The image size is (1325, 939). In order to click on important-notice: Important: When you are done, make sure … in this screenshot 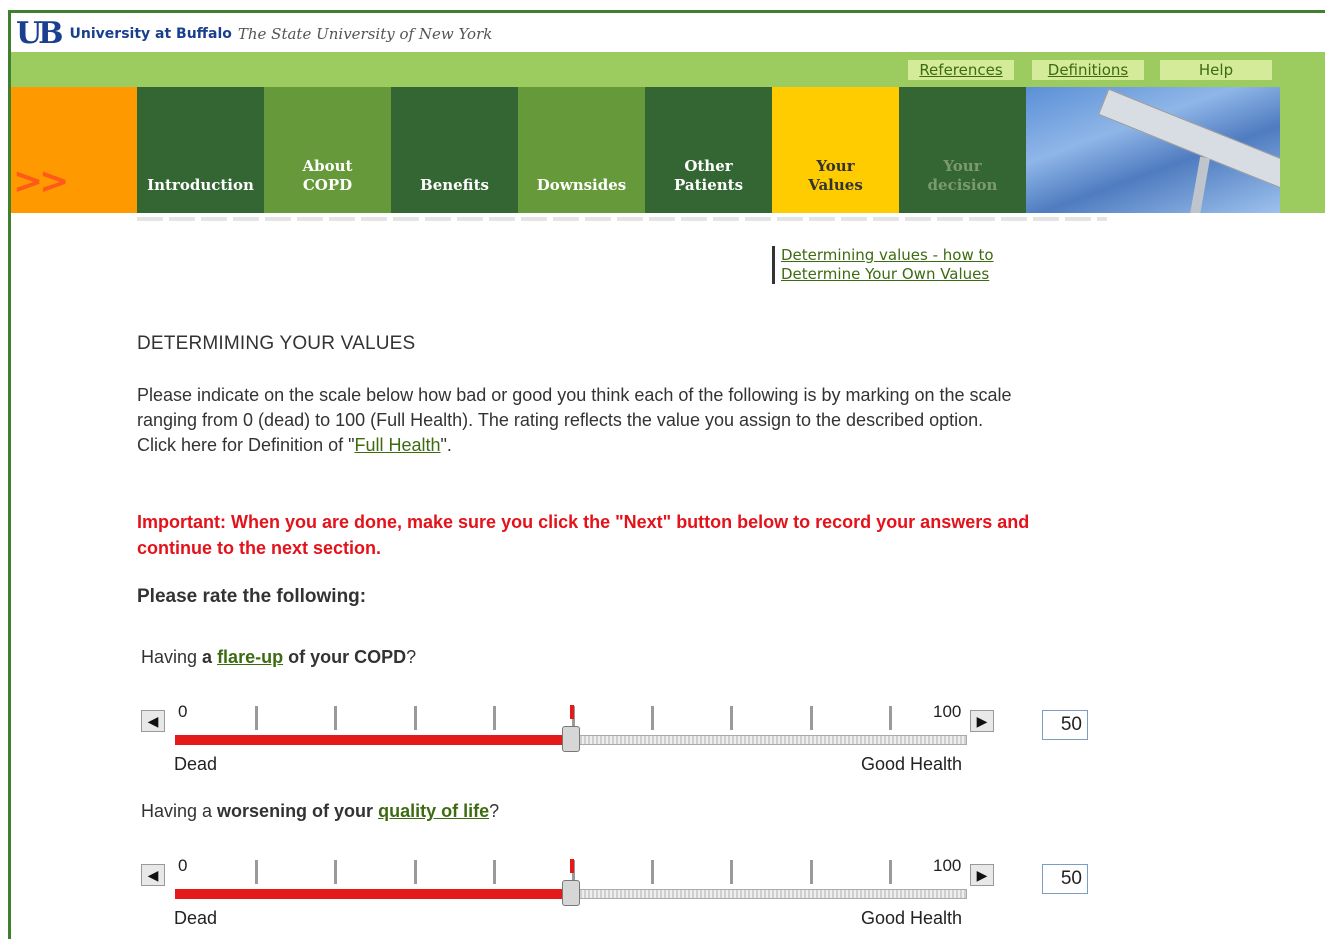, I will do `click(583, 535)`.